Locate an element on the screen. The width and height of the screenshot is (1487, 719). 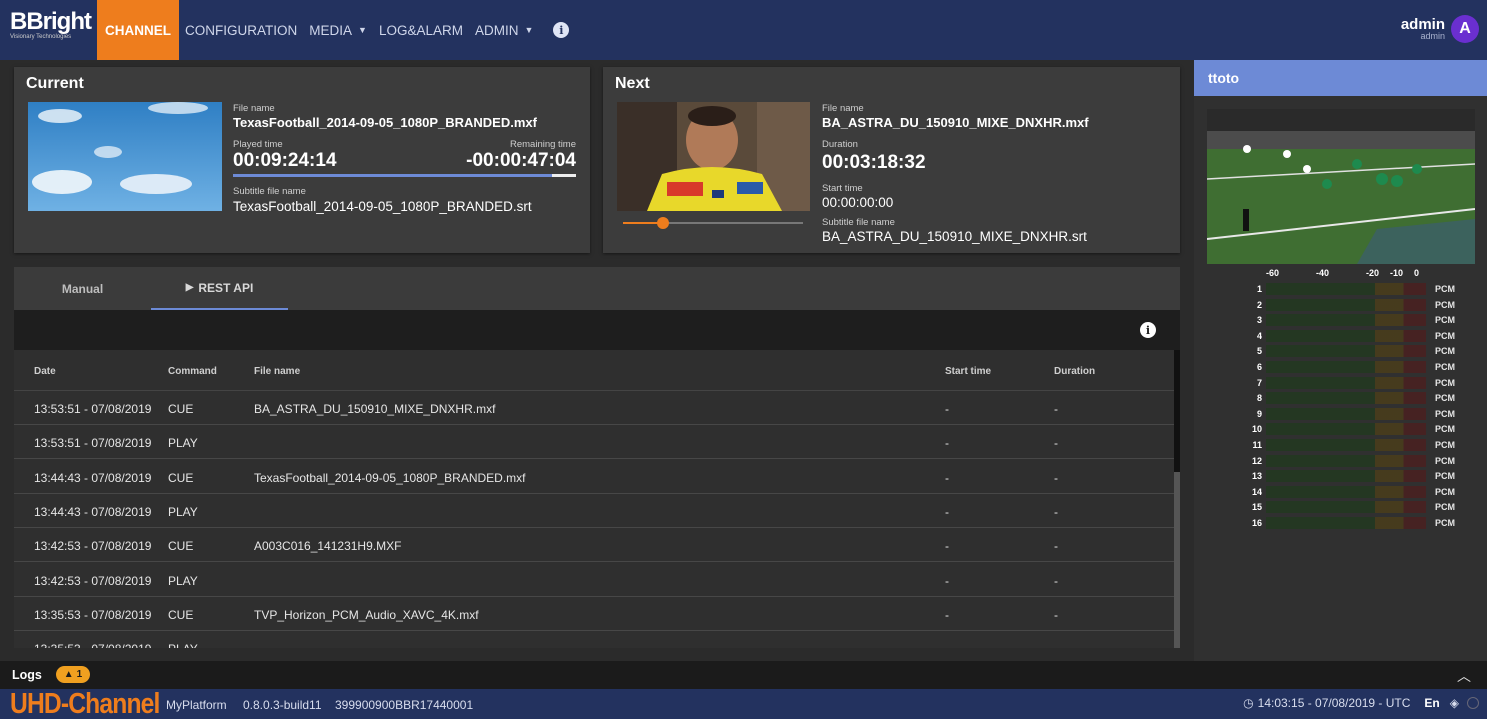
language-selector: En is located at coordinates (1431, 703).